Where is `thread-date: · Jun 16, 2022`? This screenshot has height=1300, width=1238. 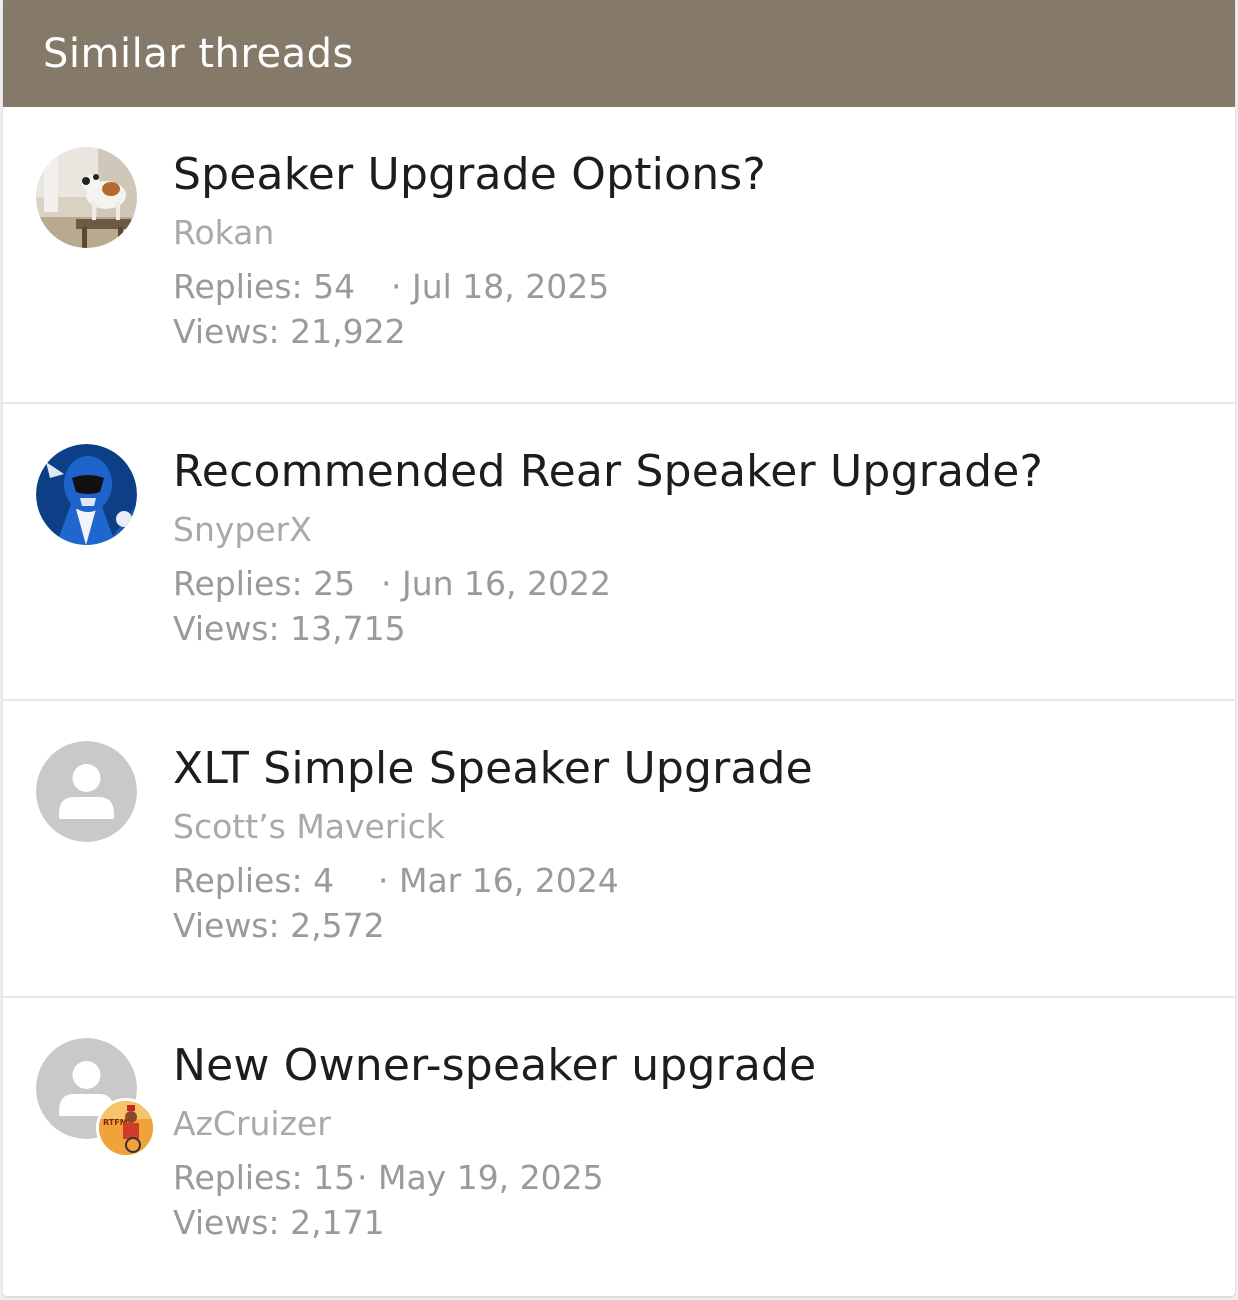
thread-date: · Jun 16, 2022 is located at coordinates (496, 583).